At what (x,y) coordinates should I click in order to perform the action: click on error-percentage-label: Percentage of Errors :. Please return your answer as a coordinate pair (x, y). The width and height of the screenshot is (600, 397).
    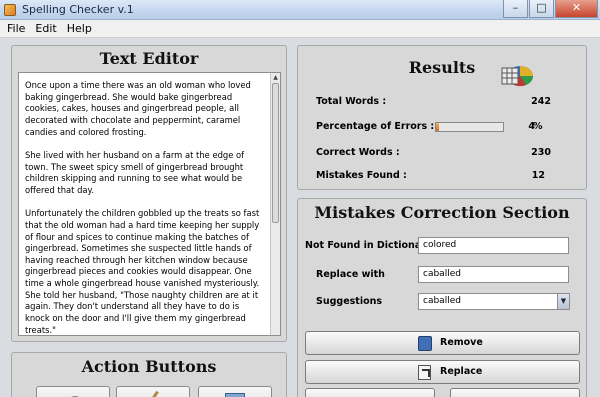
    Looking at the image, I should click on (375, 126).